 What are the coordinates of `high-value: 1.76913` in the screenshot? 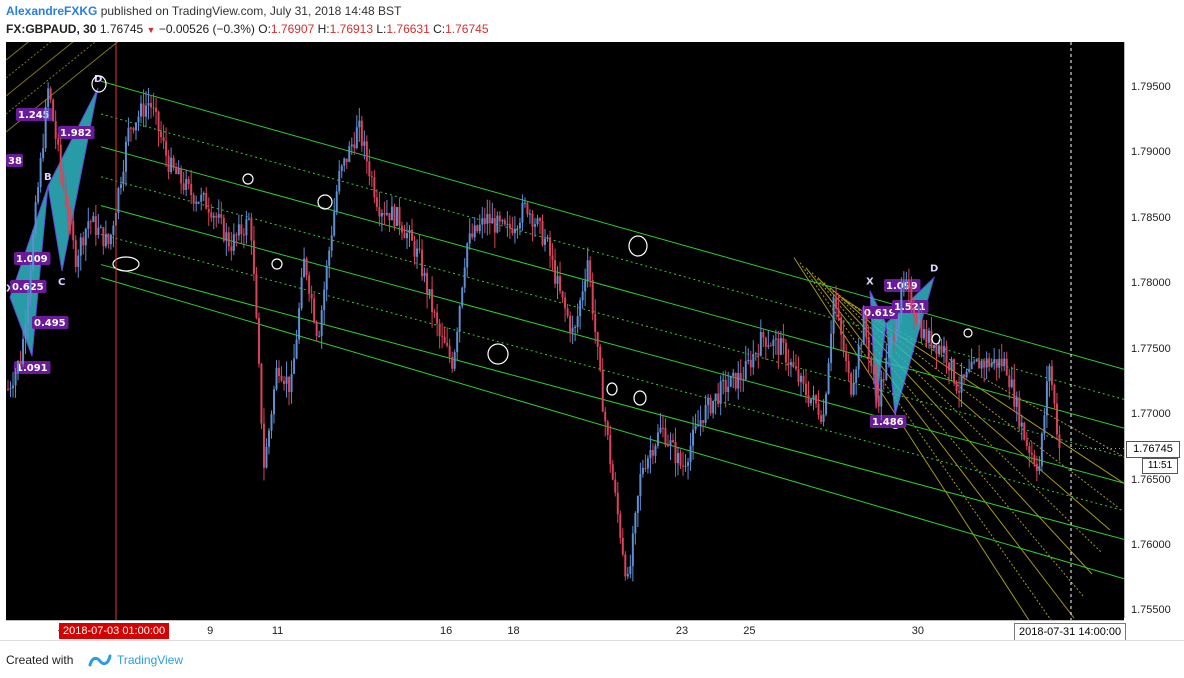 It's located at (351, 29).